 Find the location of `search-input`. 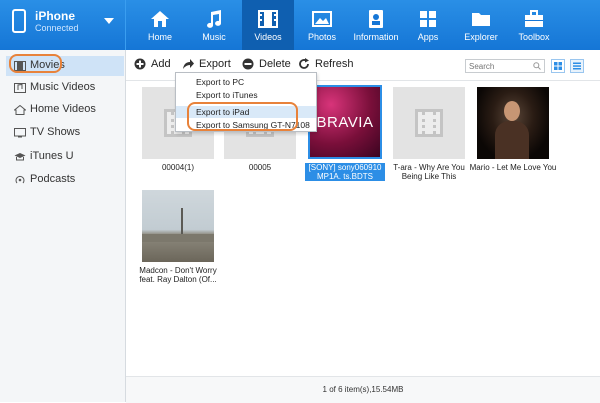

search-input is located at coordinates (499, 66).